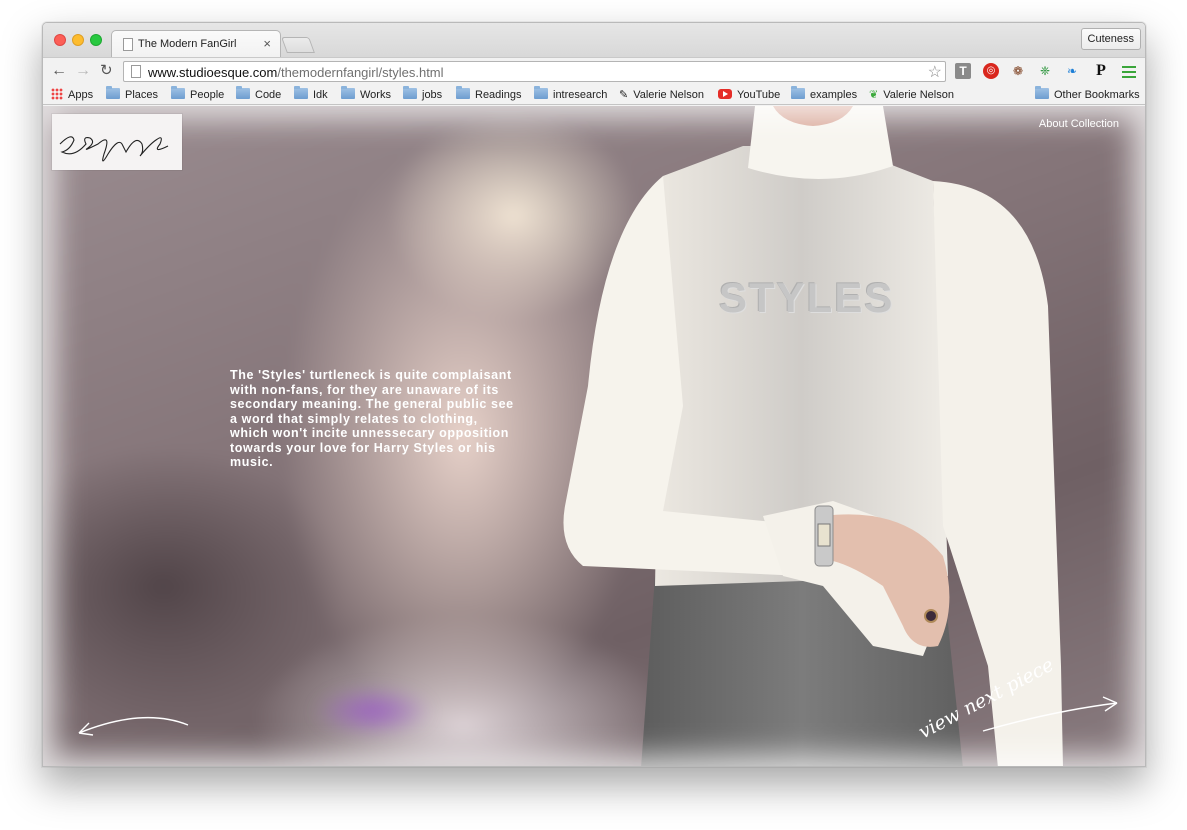 Image resolution: width=1187 pixels, height=830 pixels. What do you see at coordinates (1045, 71) in the screenshot?
I see `palm-extension-icon: ❈` at bounding box center [1045, 71].